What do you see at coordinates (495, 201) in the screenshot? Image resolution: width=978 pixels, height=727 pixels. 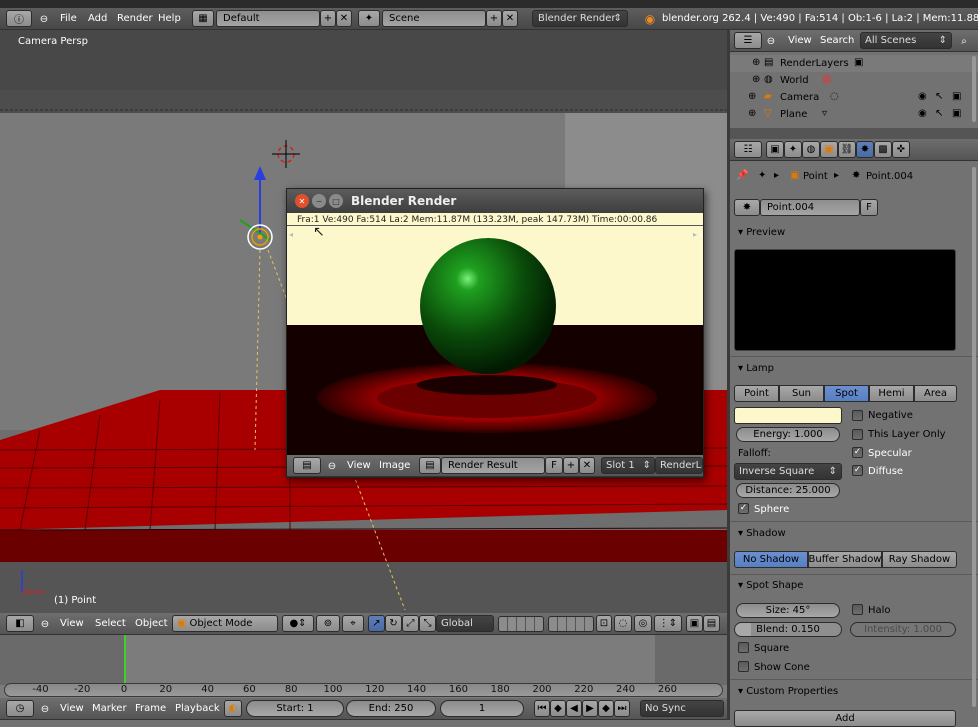 I see `render-window-titlebar: ✕ − □ Blender Render` at bounding box center [495, 201].